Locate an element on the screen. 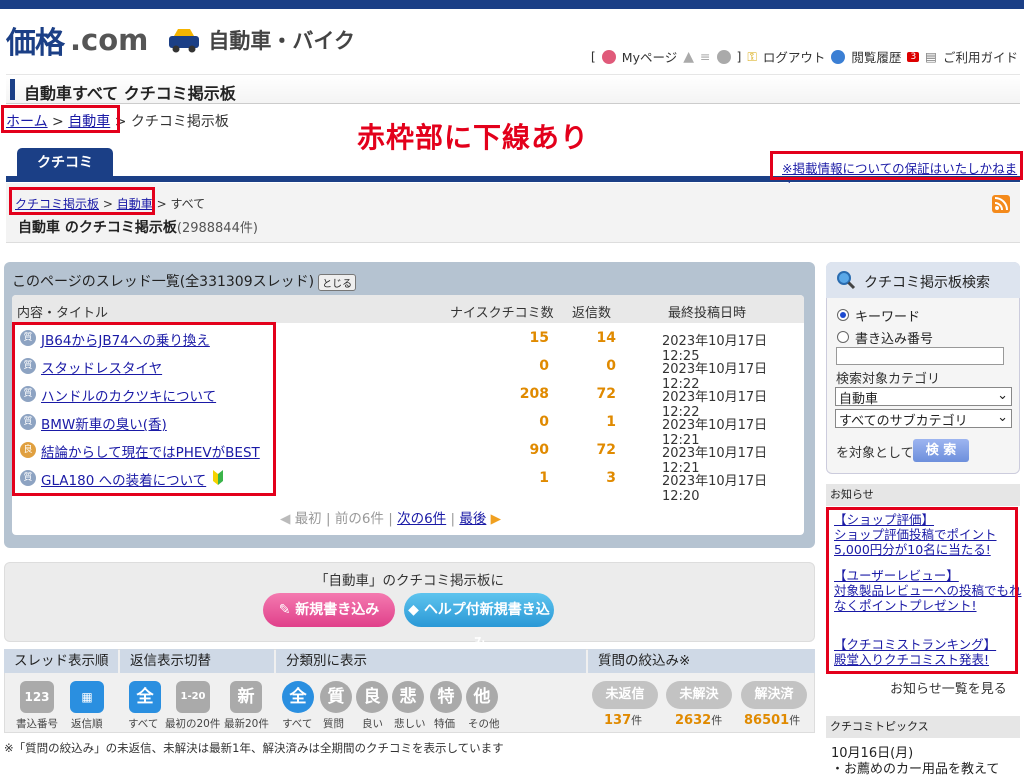  class-other-icon: 他 is located at coordinates (482, 697).